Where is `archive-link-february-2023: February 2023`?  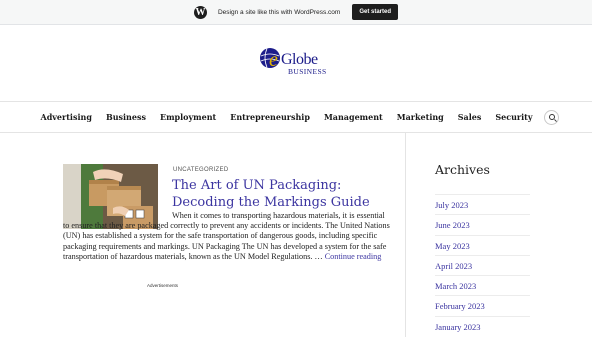
archive-link-february-2023: February 2023 is located at coordinates (482, 305).